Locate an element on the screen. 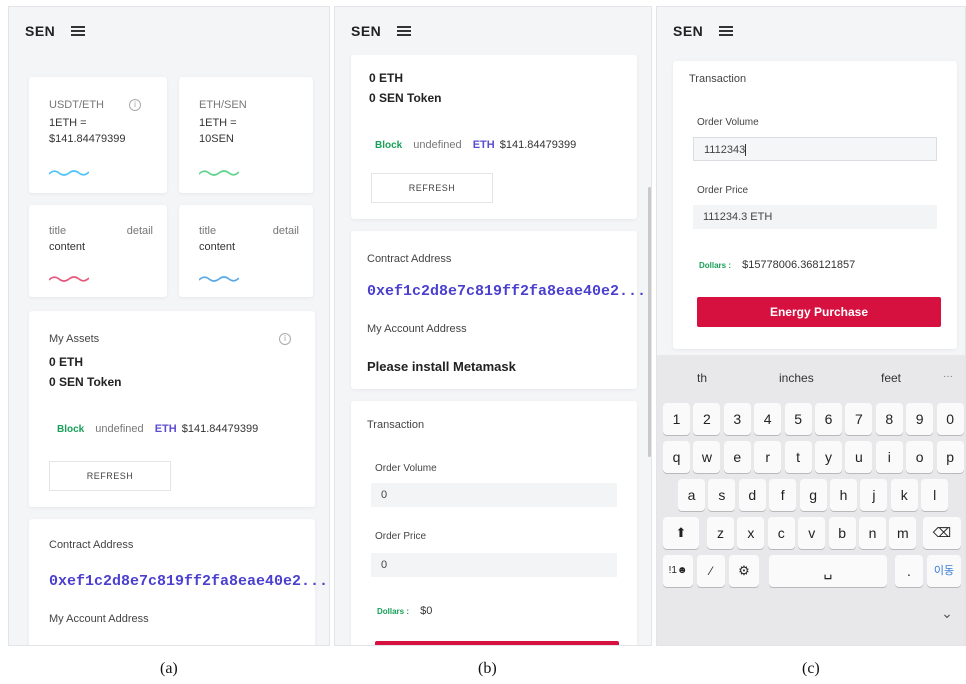 The height and width of the screenshot is (684, 966). card-line: 1ETH = is located at coordinates (218, 123).